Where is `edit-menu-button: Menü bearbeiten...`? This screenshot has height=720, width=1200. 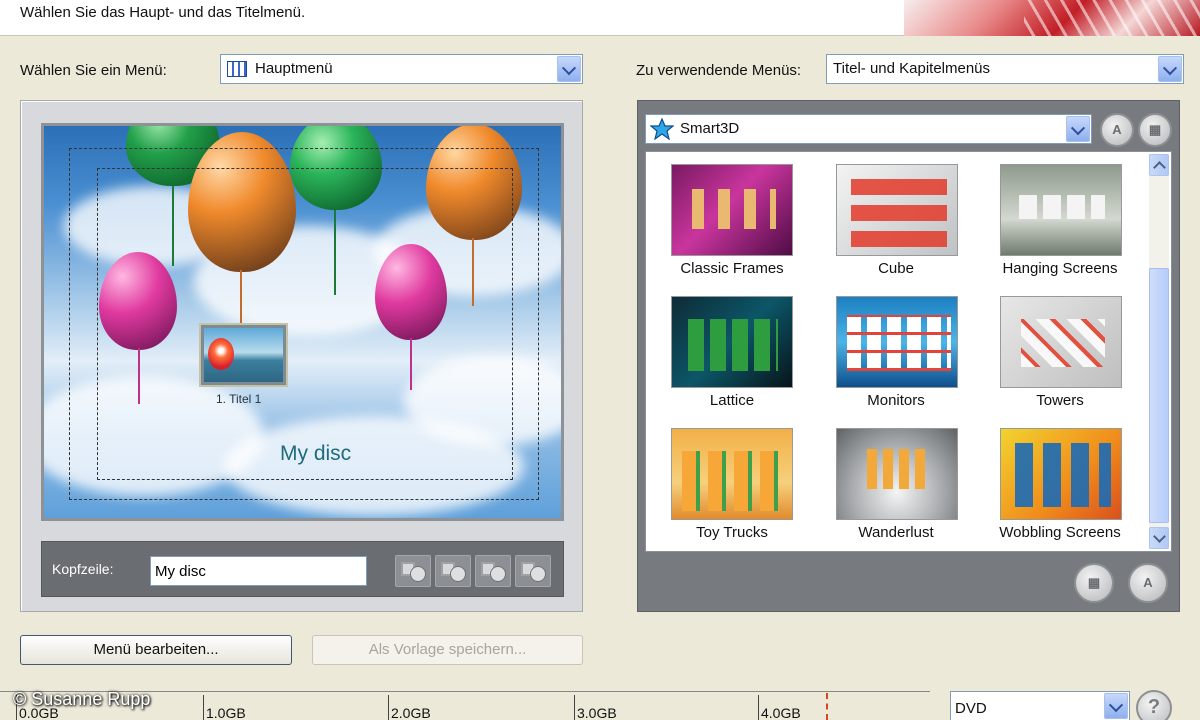 edit-menu-button: Menü bearbeiten... is located at coordinates (156, 650).